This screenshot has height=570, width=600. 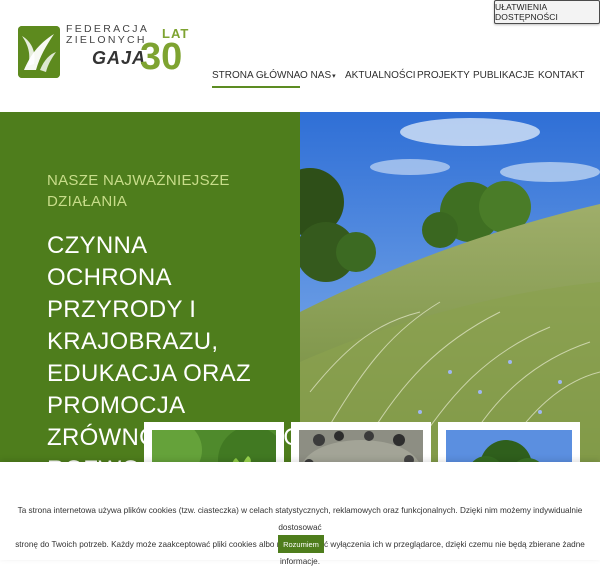 What do you see at coordinates (116, 405) in the screenshot?
I see `hero-headline-line: PROMOCJA` at bounding box center [116, 405].